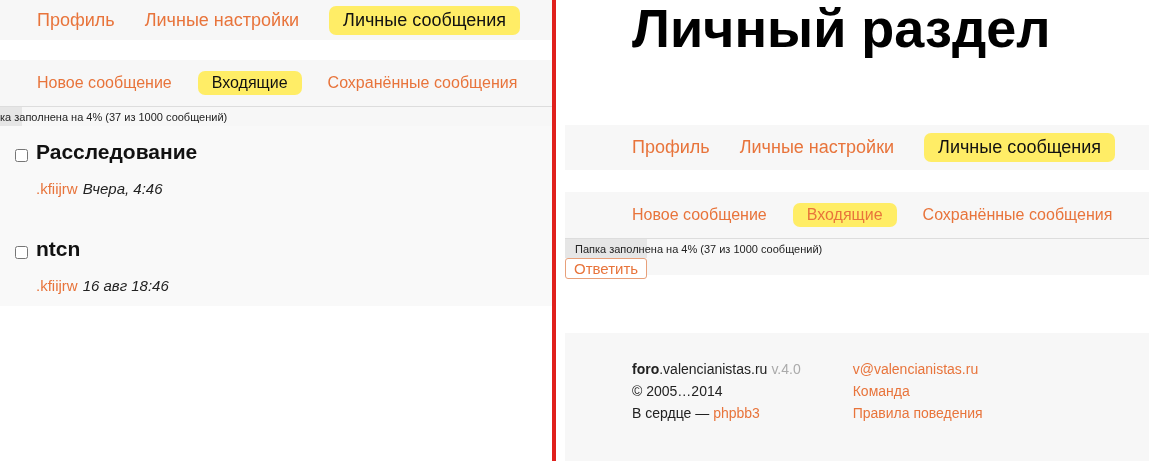  I want to click on folder-usage-text: Папка заполнена на 4% (37 из 1000 сообщений), so click(698, 248).